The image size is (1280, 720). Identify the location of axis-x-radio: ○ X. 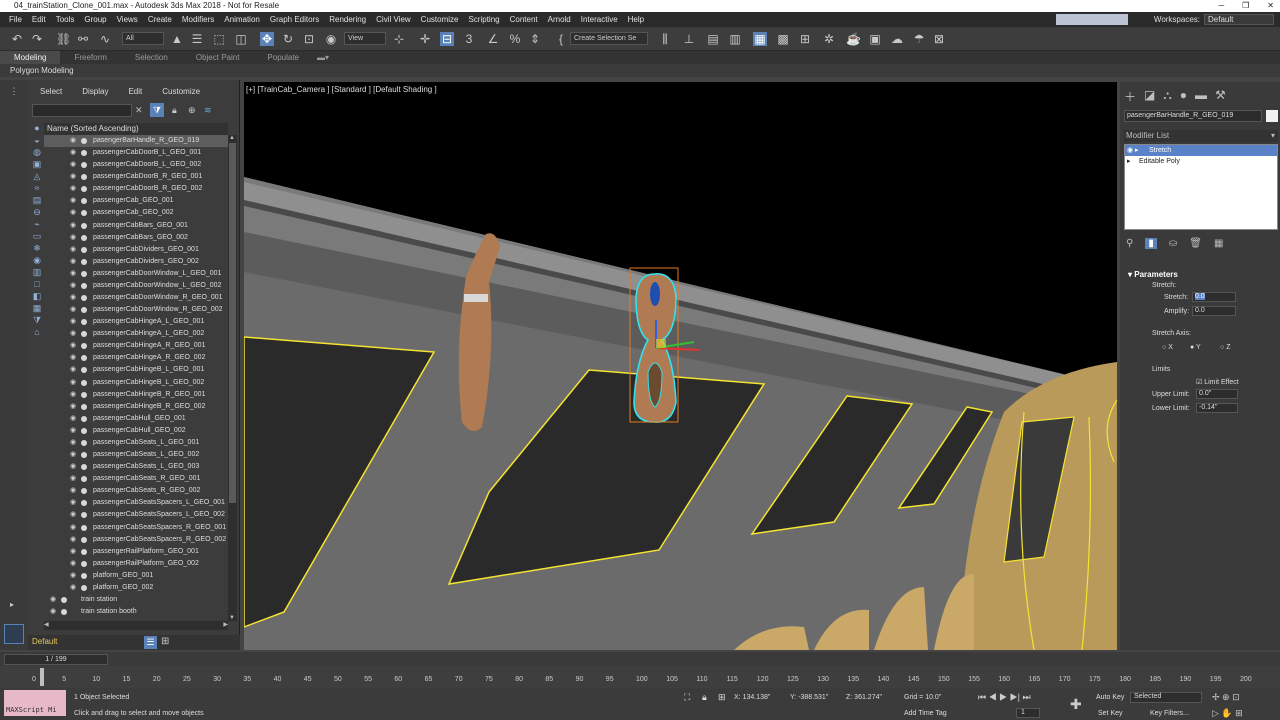
(1167, 347).